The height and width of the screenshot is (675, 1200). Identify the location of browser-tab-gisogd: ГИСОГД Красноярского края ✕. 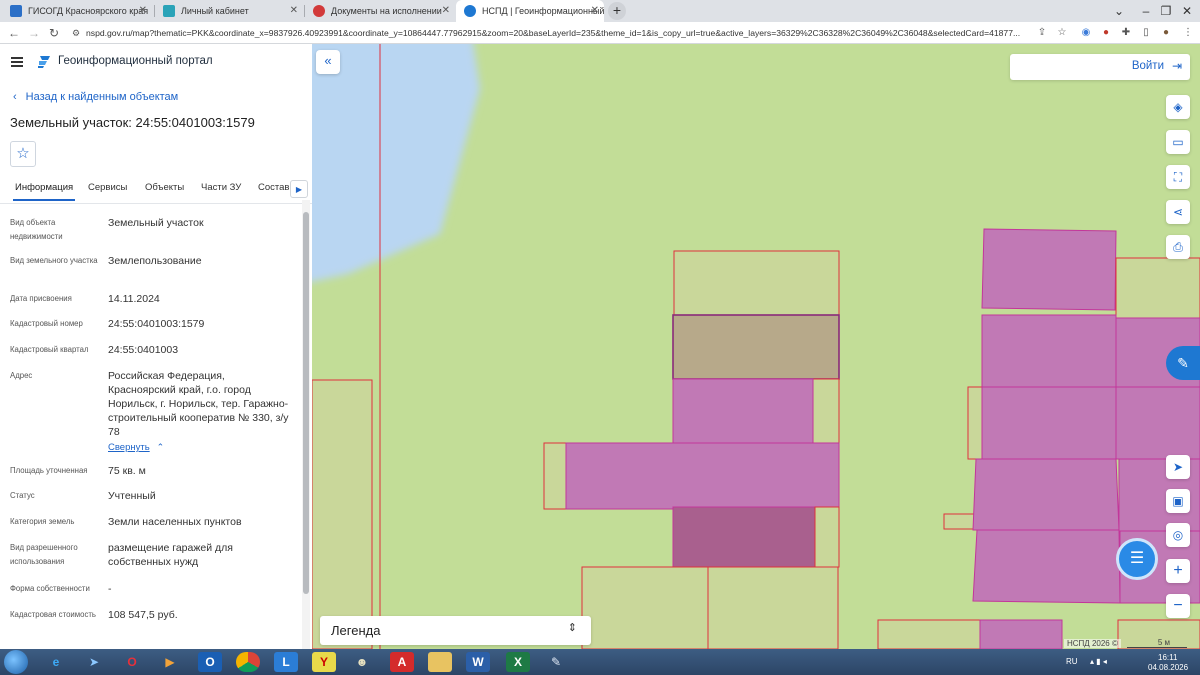
(77, 11).